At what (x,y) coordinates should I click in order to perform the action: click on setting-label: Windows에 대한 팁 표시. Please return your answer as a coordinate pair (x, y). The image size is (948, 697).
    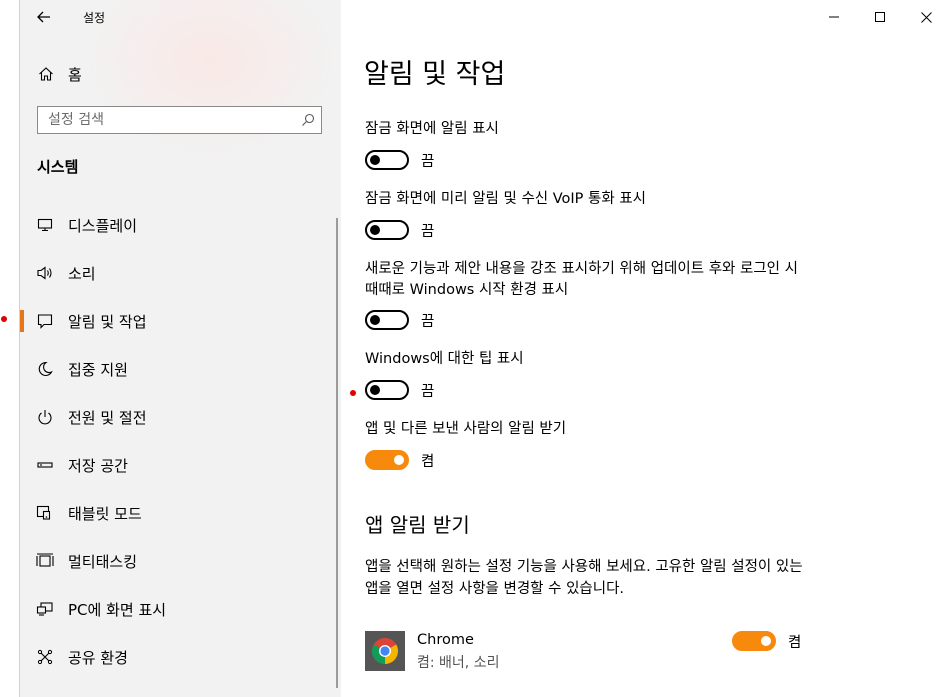
    Looking at the image, I should click on (444, 359).